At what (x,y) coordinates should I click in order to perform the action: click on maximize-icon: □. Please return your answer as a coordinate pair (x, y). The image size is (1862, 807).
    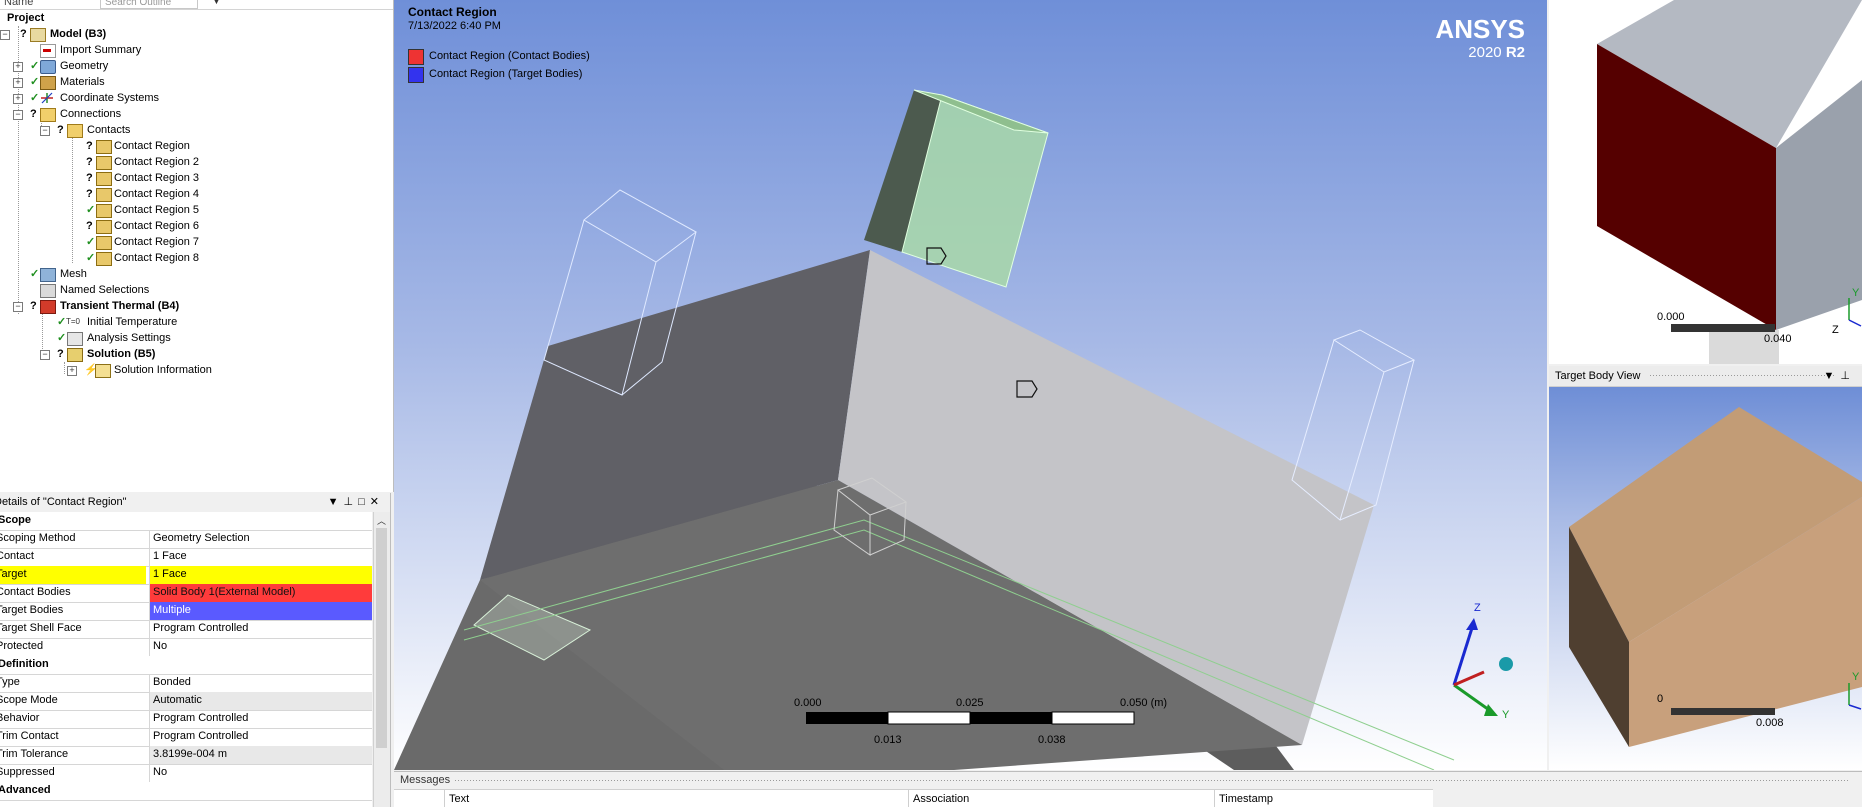
    Looking at the image, I should click on (364, 502).